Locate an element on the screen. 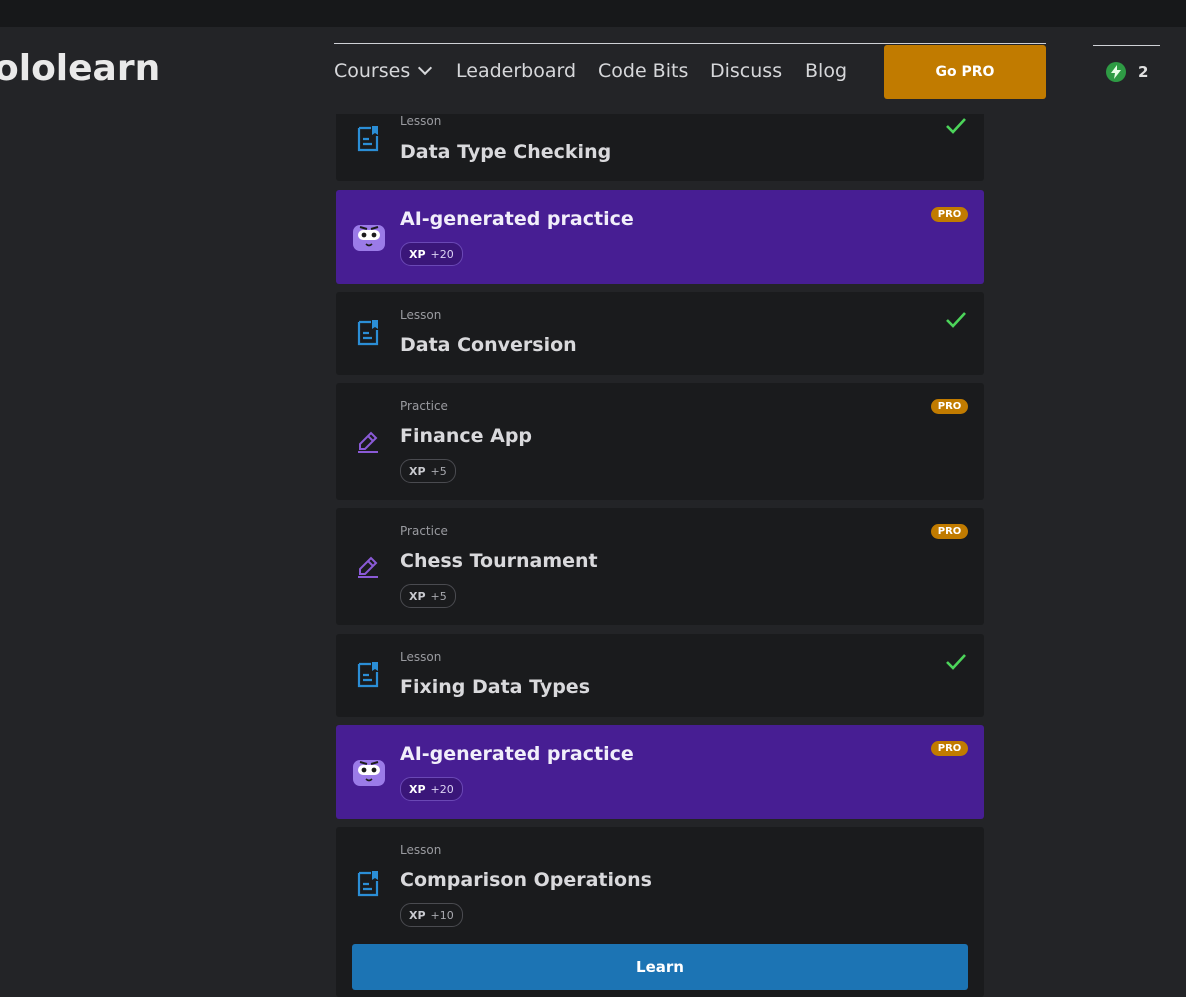 The height and width of the screenshot is (997, 1186). lightning-icon is located at coordinates (1116, 72).